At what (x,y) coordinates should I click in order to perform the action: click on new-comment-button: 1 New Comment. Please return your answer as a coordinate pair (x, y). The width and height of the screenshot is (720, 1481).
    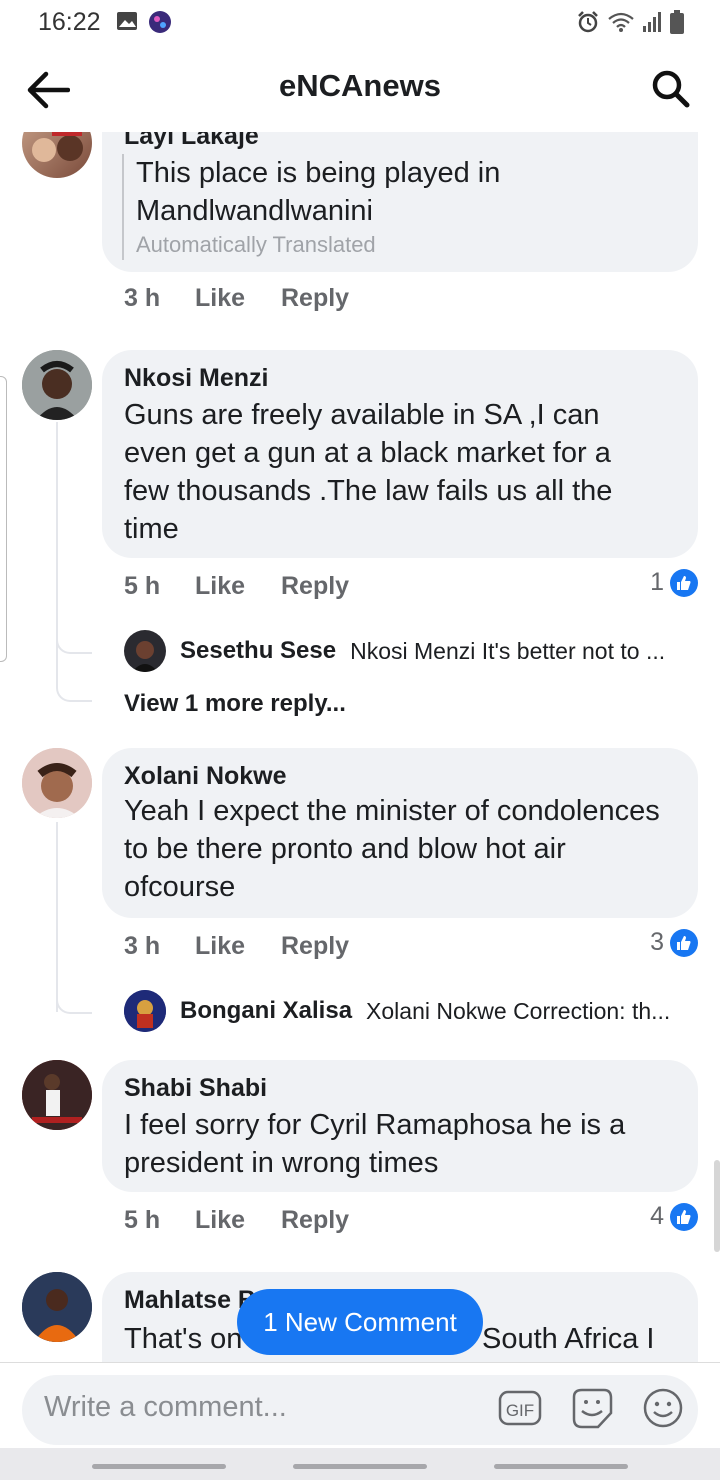
    Looking at the image, I should click on (360, 1322).